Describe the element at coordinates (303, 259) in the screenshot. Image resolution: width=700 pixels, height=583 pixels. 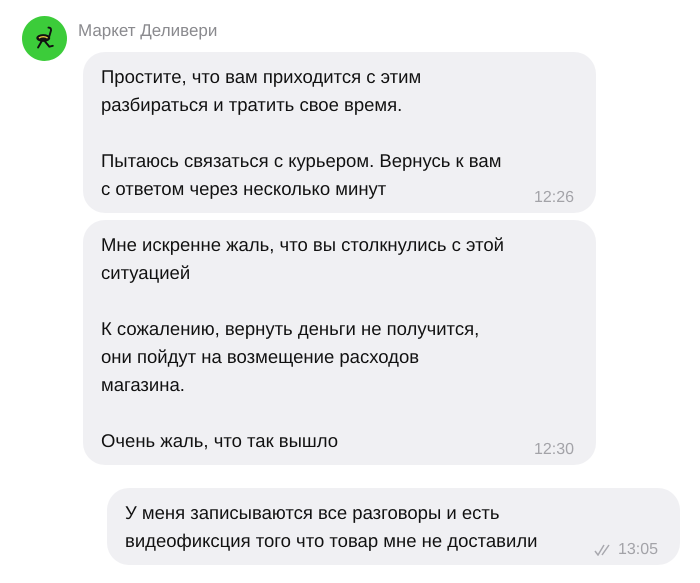
I see `message-text: Мне искренне жаль, что вы столкнулись с этой ситуацией` at that location.